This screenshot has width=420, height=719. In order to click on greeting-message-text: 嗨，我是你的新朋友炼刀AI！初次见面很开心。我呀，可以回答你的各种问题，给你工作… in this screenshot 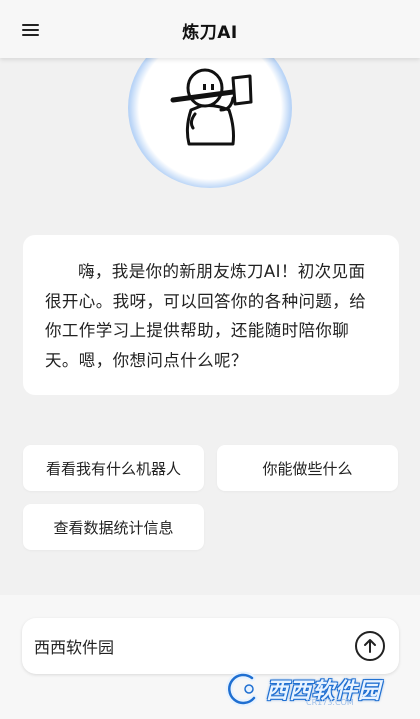, I will do `click(206, 316)`.